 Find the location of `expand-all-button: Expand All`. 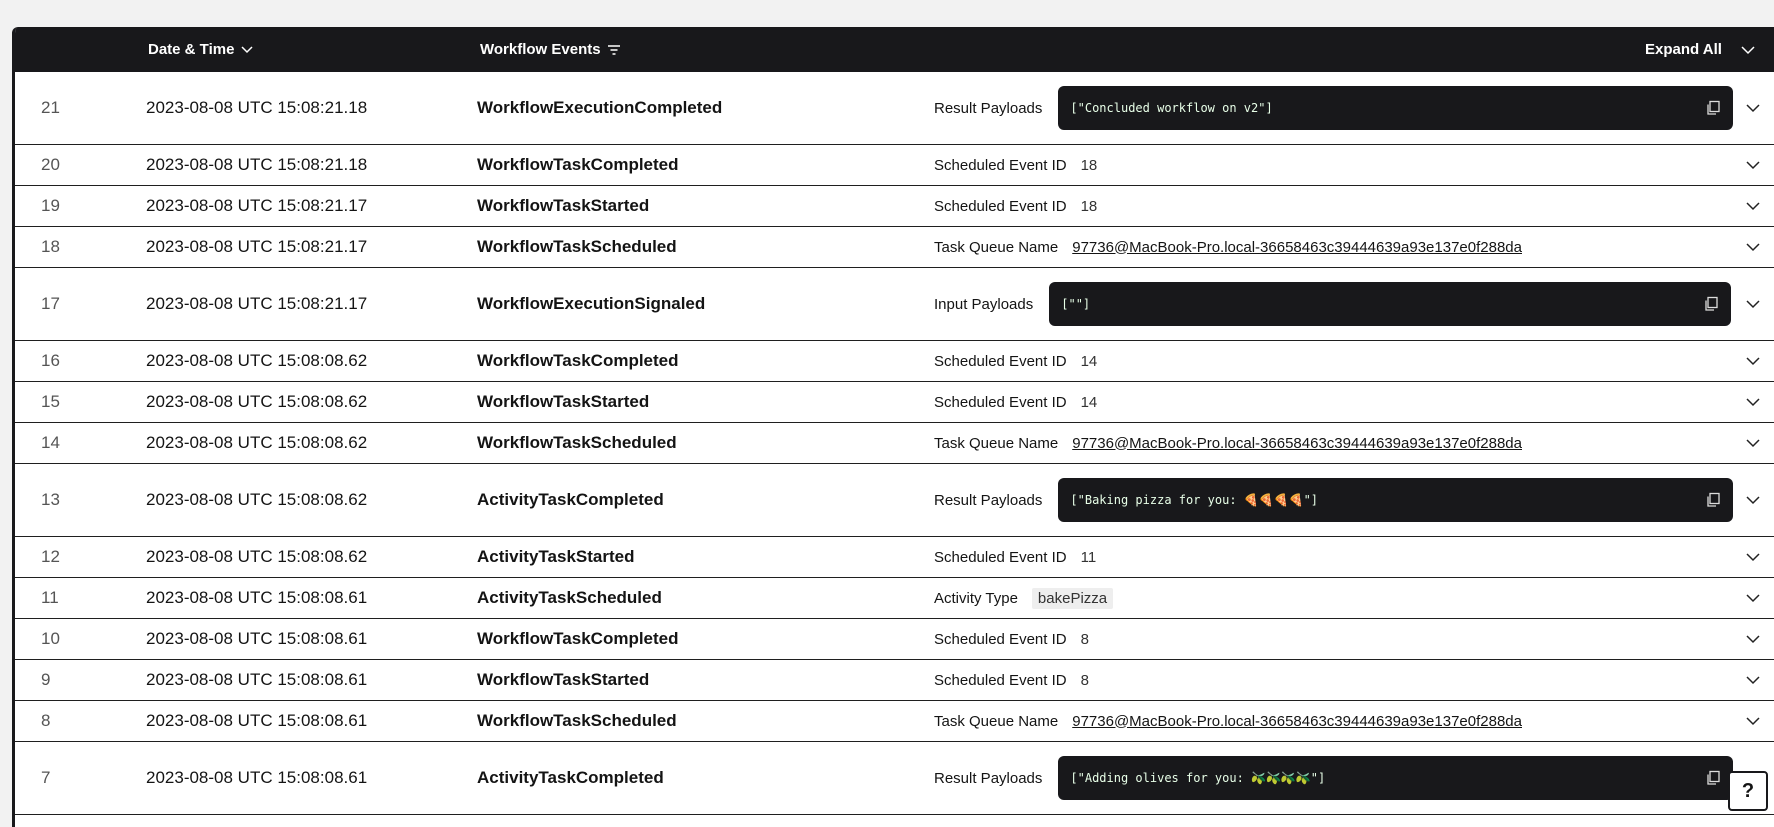

expand-all-button: Expand All is located at coordinates (1700, 49).